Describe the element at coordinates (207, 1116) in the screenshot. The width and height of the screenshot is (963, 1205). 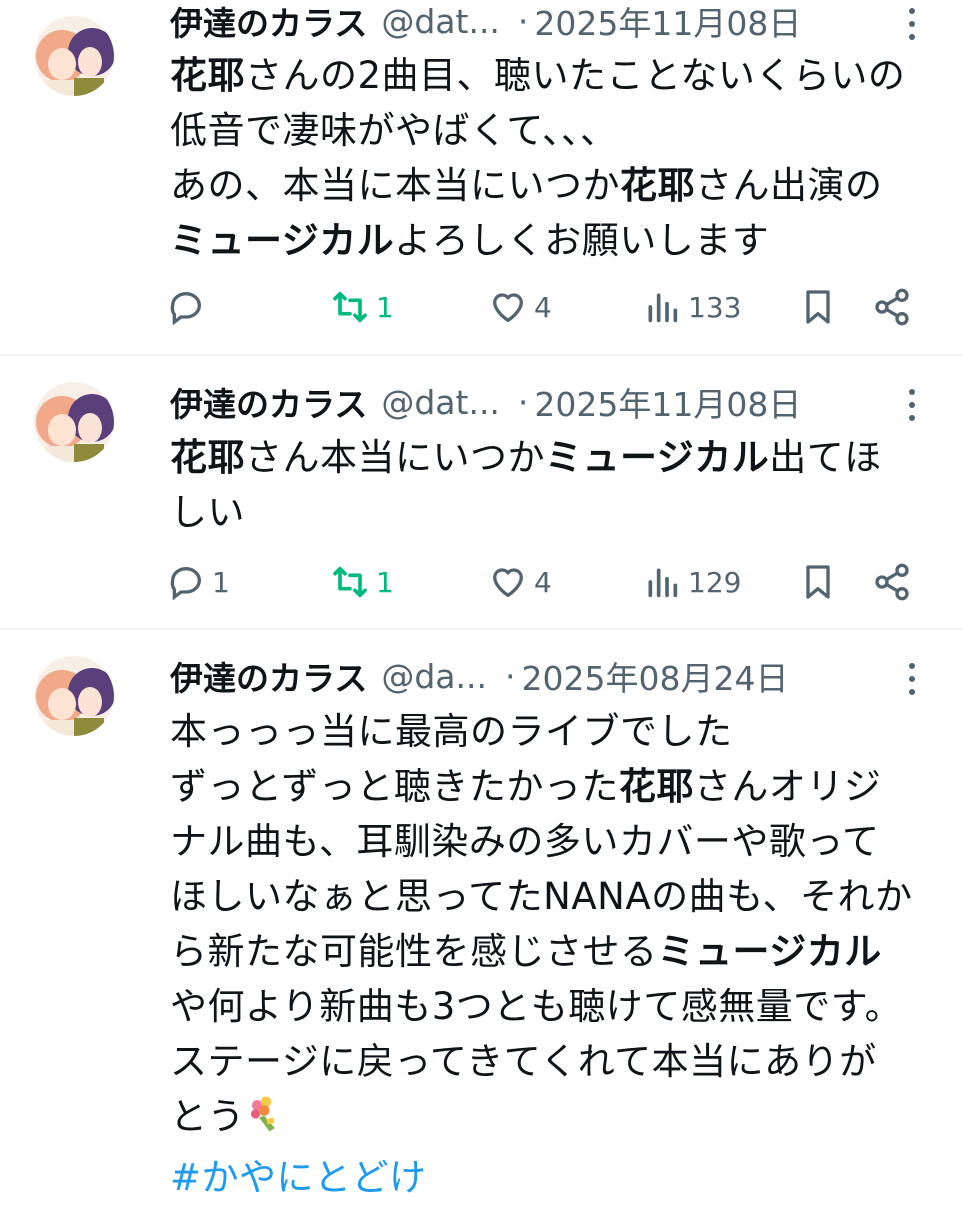
I see `text-segment: とう` at that location.